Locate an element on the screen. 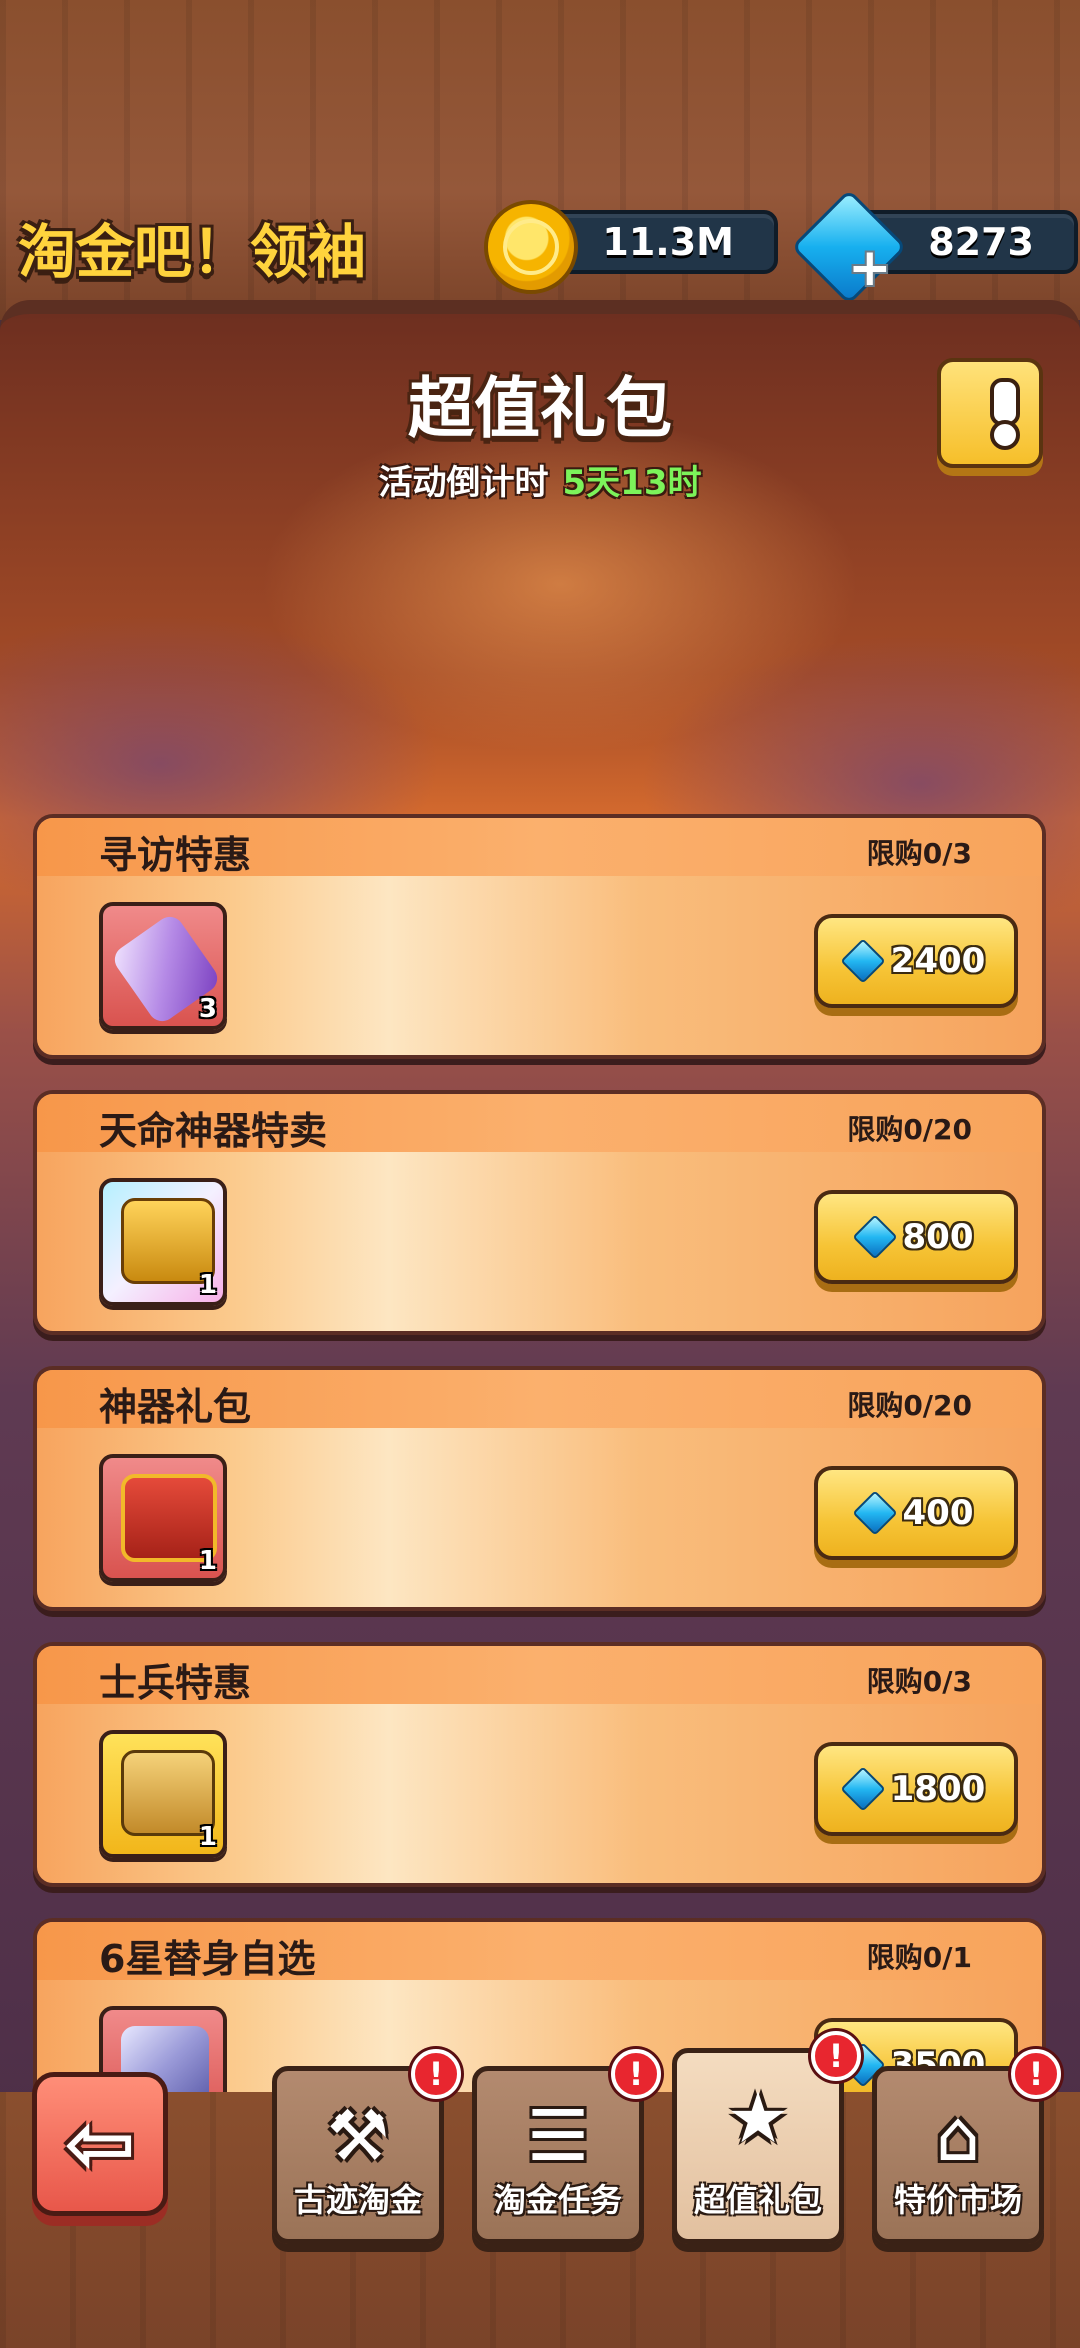  gold-coin-icon is located at coordinates (531, 247).